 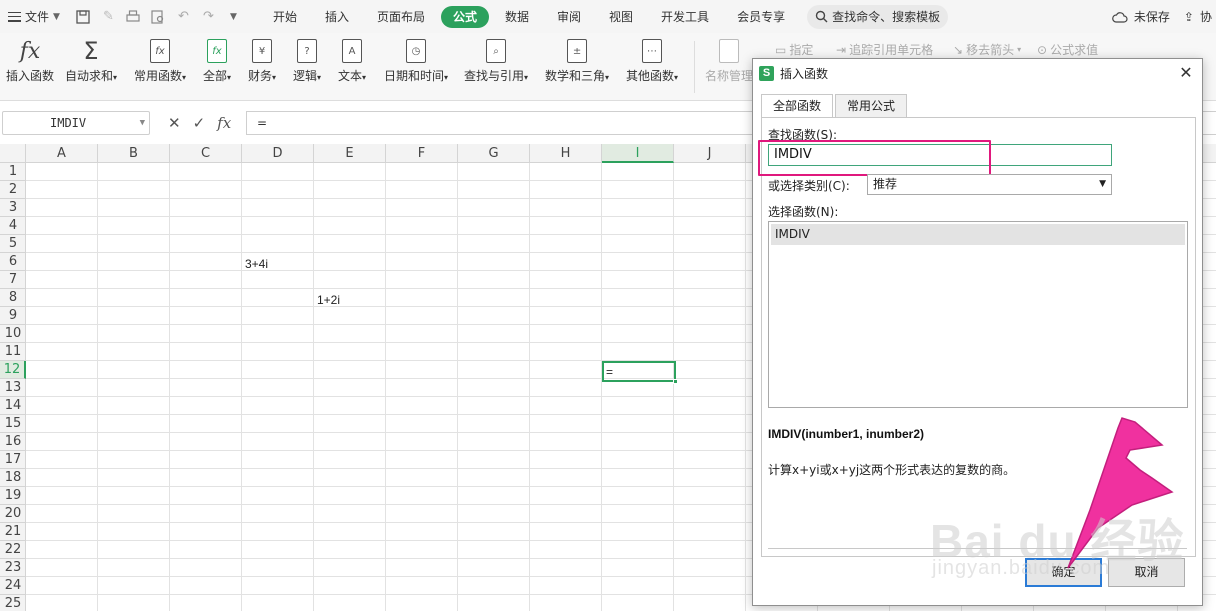 What do you see at coordinates (352, 61) in the screenshot?
I see `text-functions-button: A 文本▾` at bounding box center [352, 61].